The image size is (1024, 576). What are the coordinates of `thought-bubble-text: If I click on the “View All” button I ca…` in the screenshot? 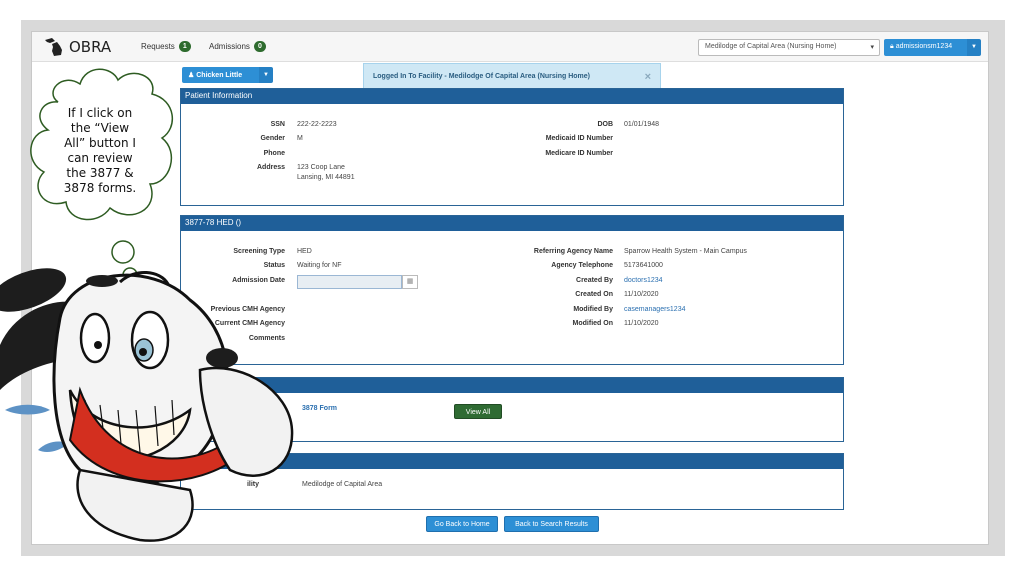 It's located at (100, 150).